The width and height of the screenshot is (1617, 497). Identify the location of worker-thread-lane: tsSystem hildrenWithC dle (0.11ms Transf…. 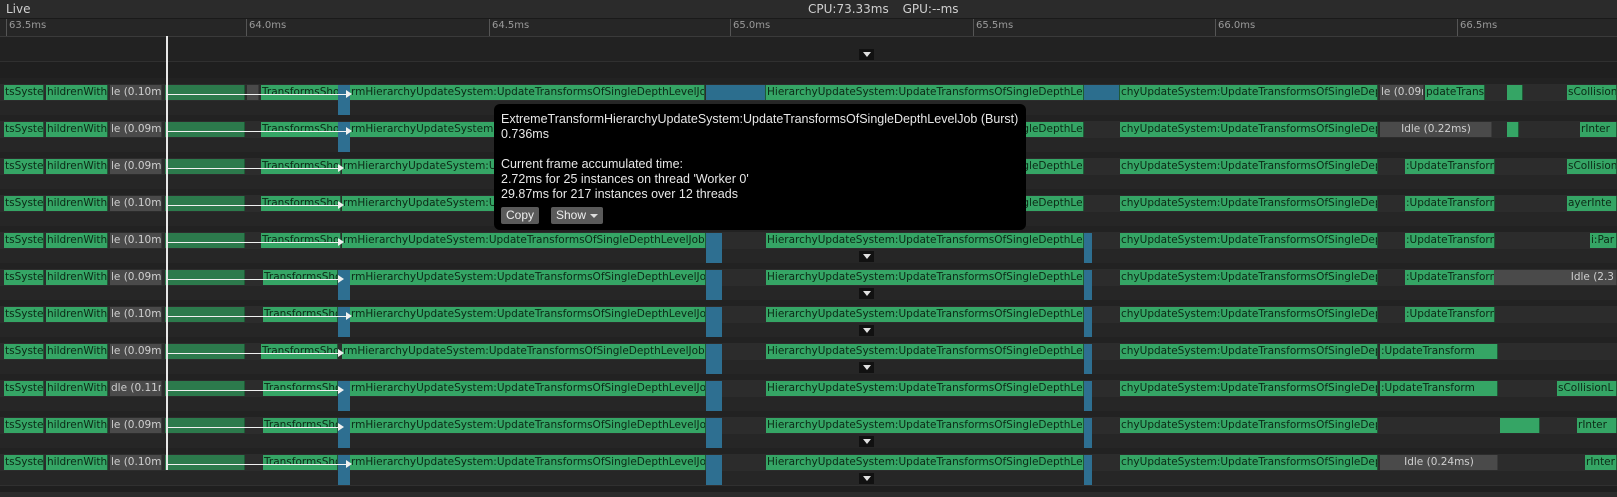
(808, 393).